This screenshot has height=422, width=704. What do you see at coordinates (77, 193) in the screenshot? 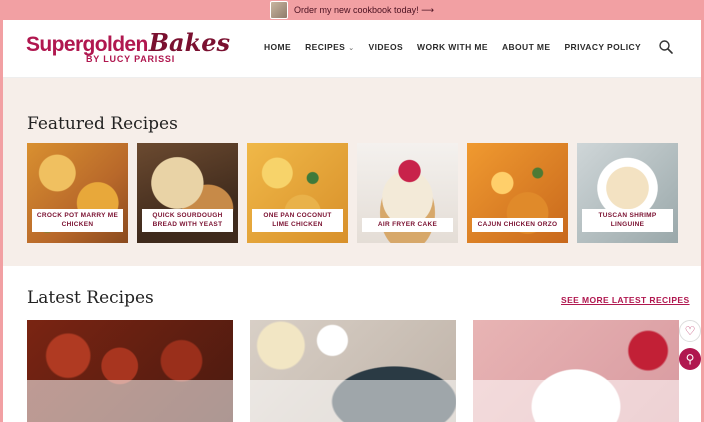
I see `featured-card: CROCK POT MARRY ME CHICKEN` at bounding box center [77, 193].